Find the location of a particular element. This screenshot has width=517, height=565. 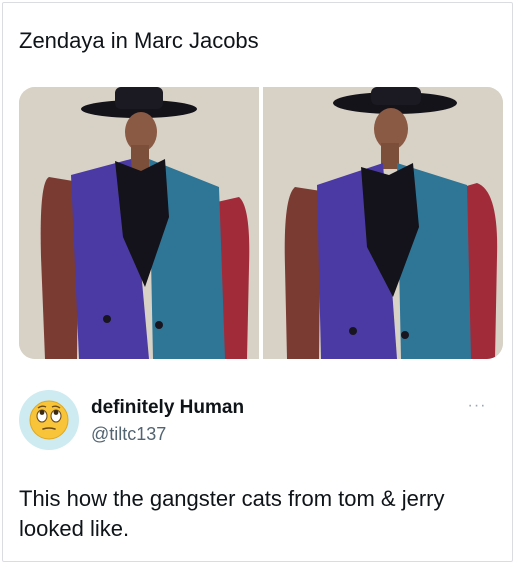

author-handle: @tiltc137 is located at coordinates (128, 434).